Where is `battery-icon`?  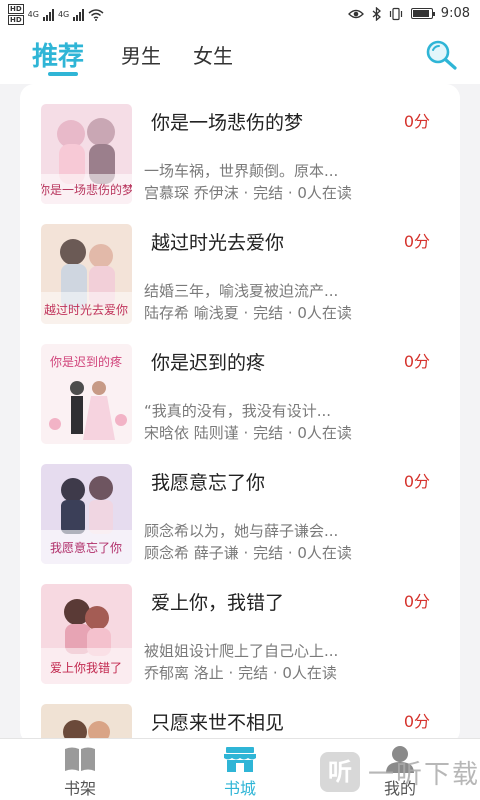
battery-icon is located at coordinates (422, 13).